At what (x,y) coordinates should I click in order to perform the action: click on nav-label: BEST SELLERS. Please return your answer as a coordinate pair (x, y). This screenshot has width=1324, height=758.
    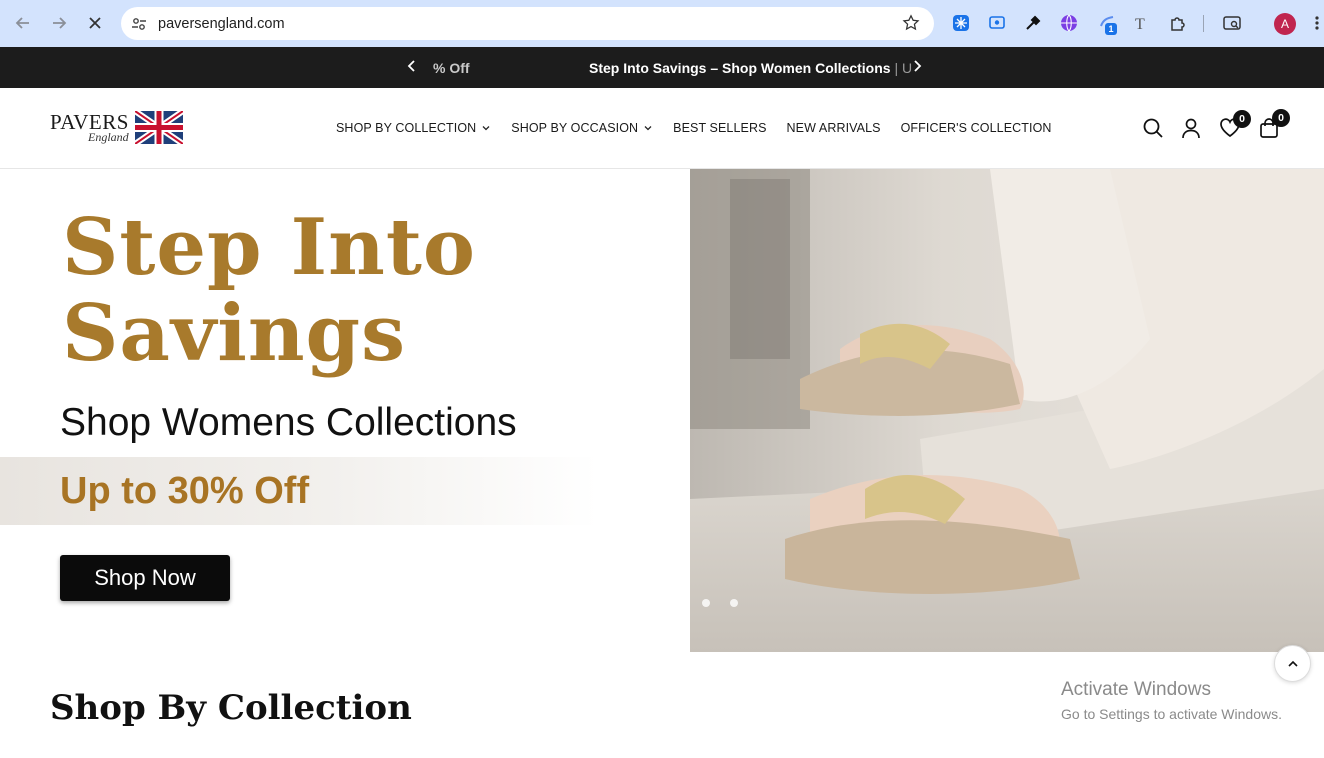
    Looking at the image, I should click on (720, 128).